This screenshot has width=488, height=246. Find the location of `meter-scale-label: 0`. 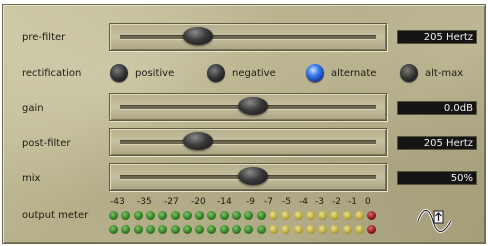

meter-scale-label: 0 is located at coordinates (368, 202).